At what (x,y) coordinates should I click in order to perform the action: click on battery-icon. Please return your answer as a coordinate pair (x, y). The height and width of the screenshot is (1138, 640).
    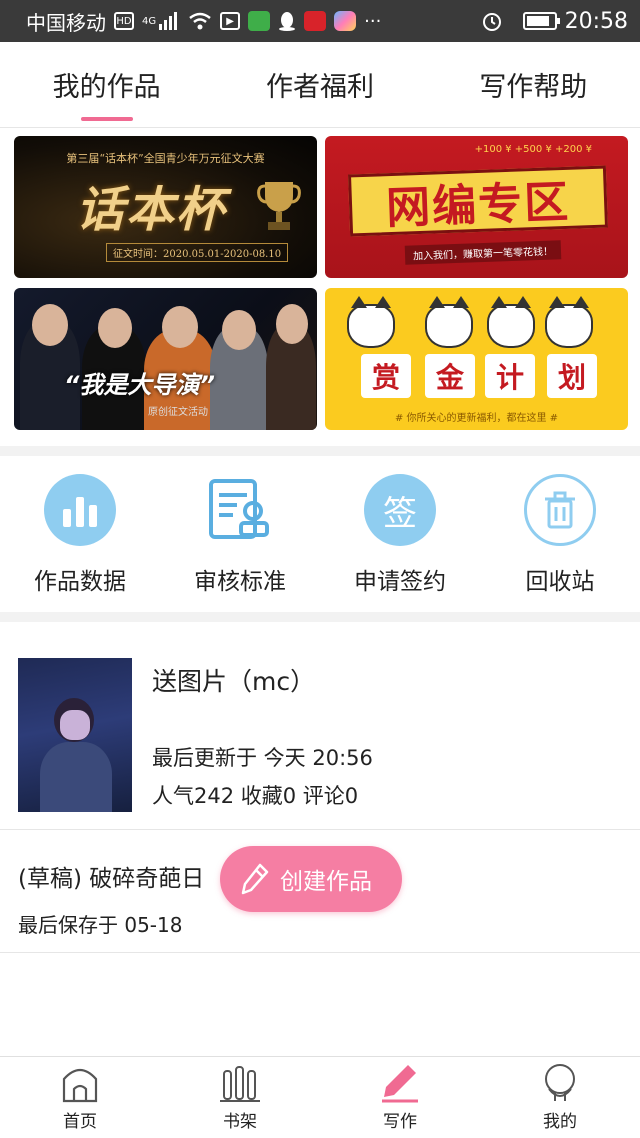
    Looking at the image, I should click on (541, 21).